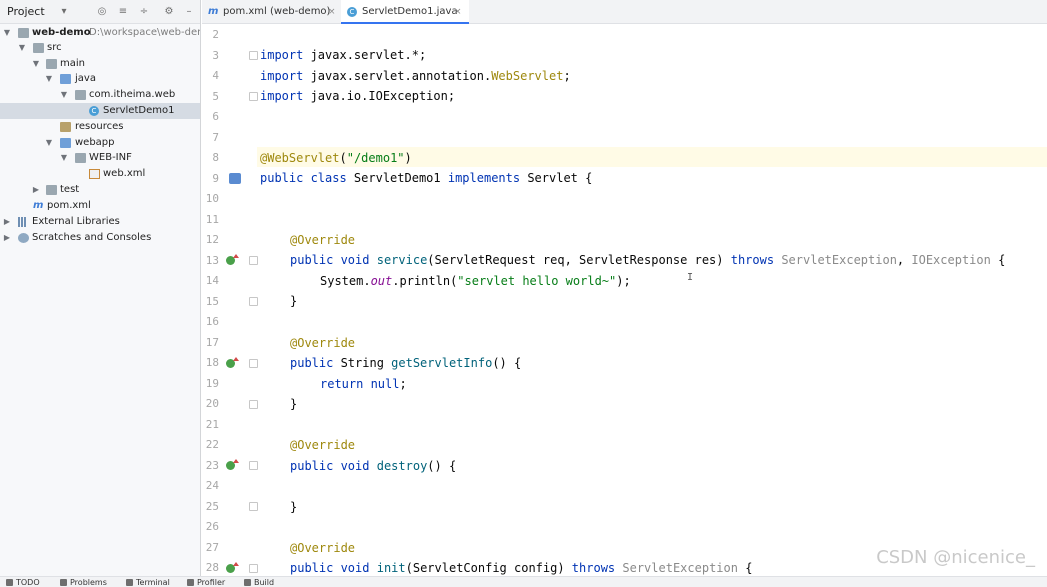  What do you see at coordinates (212, 301) in the screenshot?
I see `line-number: 15` at bounding box center [212, 301].